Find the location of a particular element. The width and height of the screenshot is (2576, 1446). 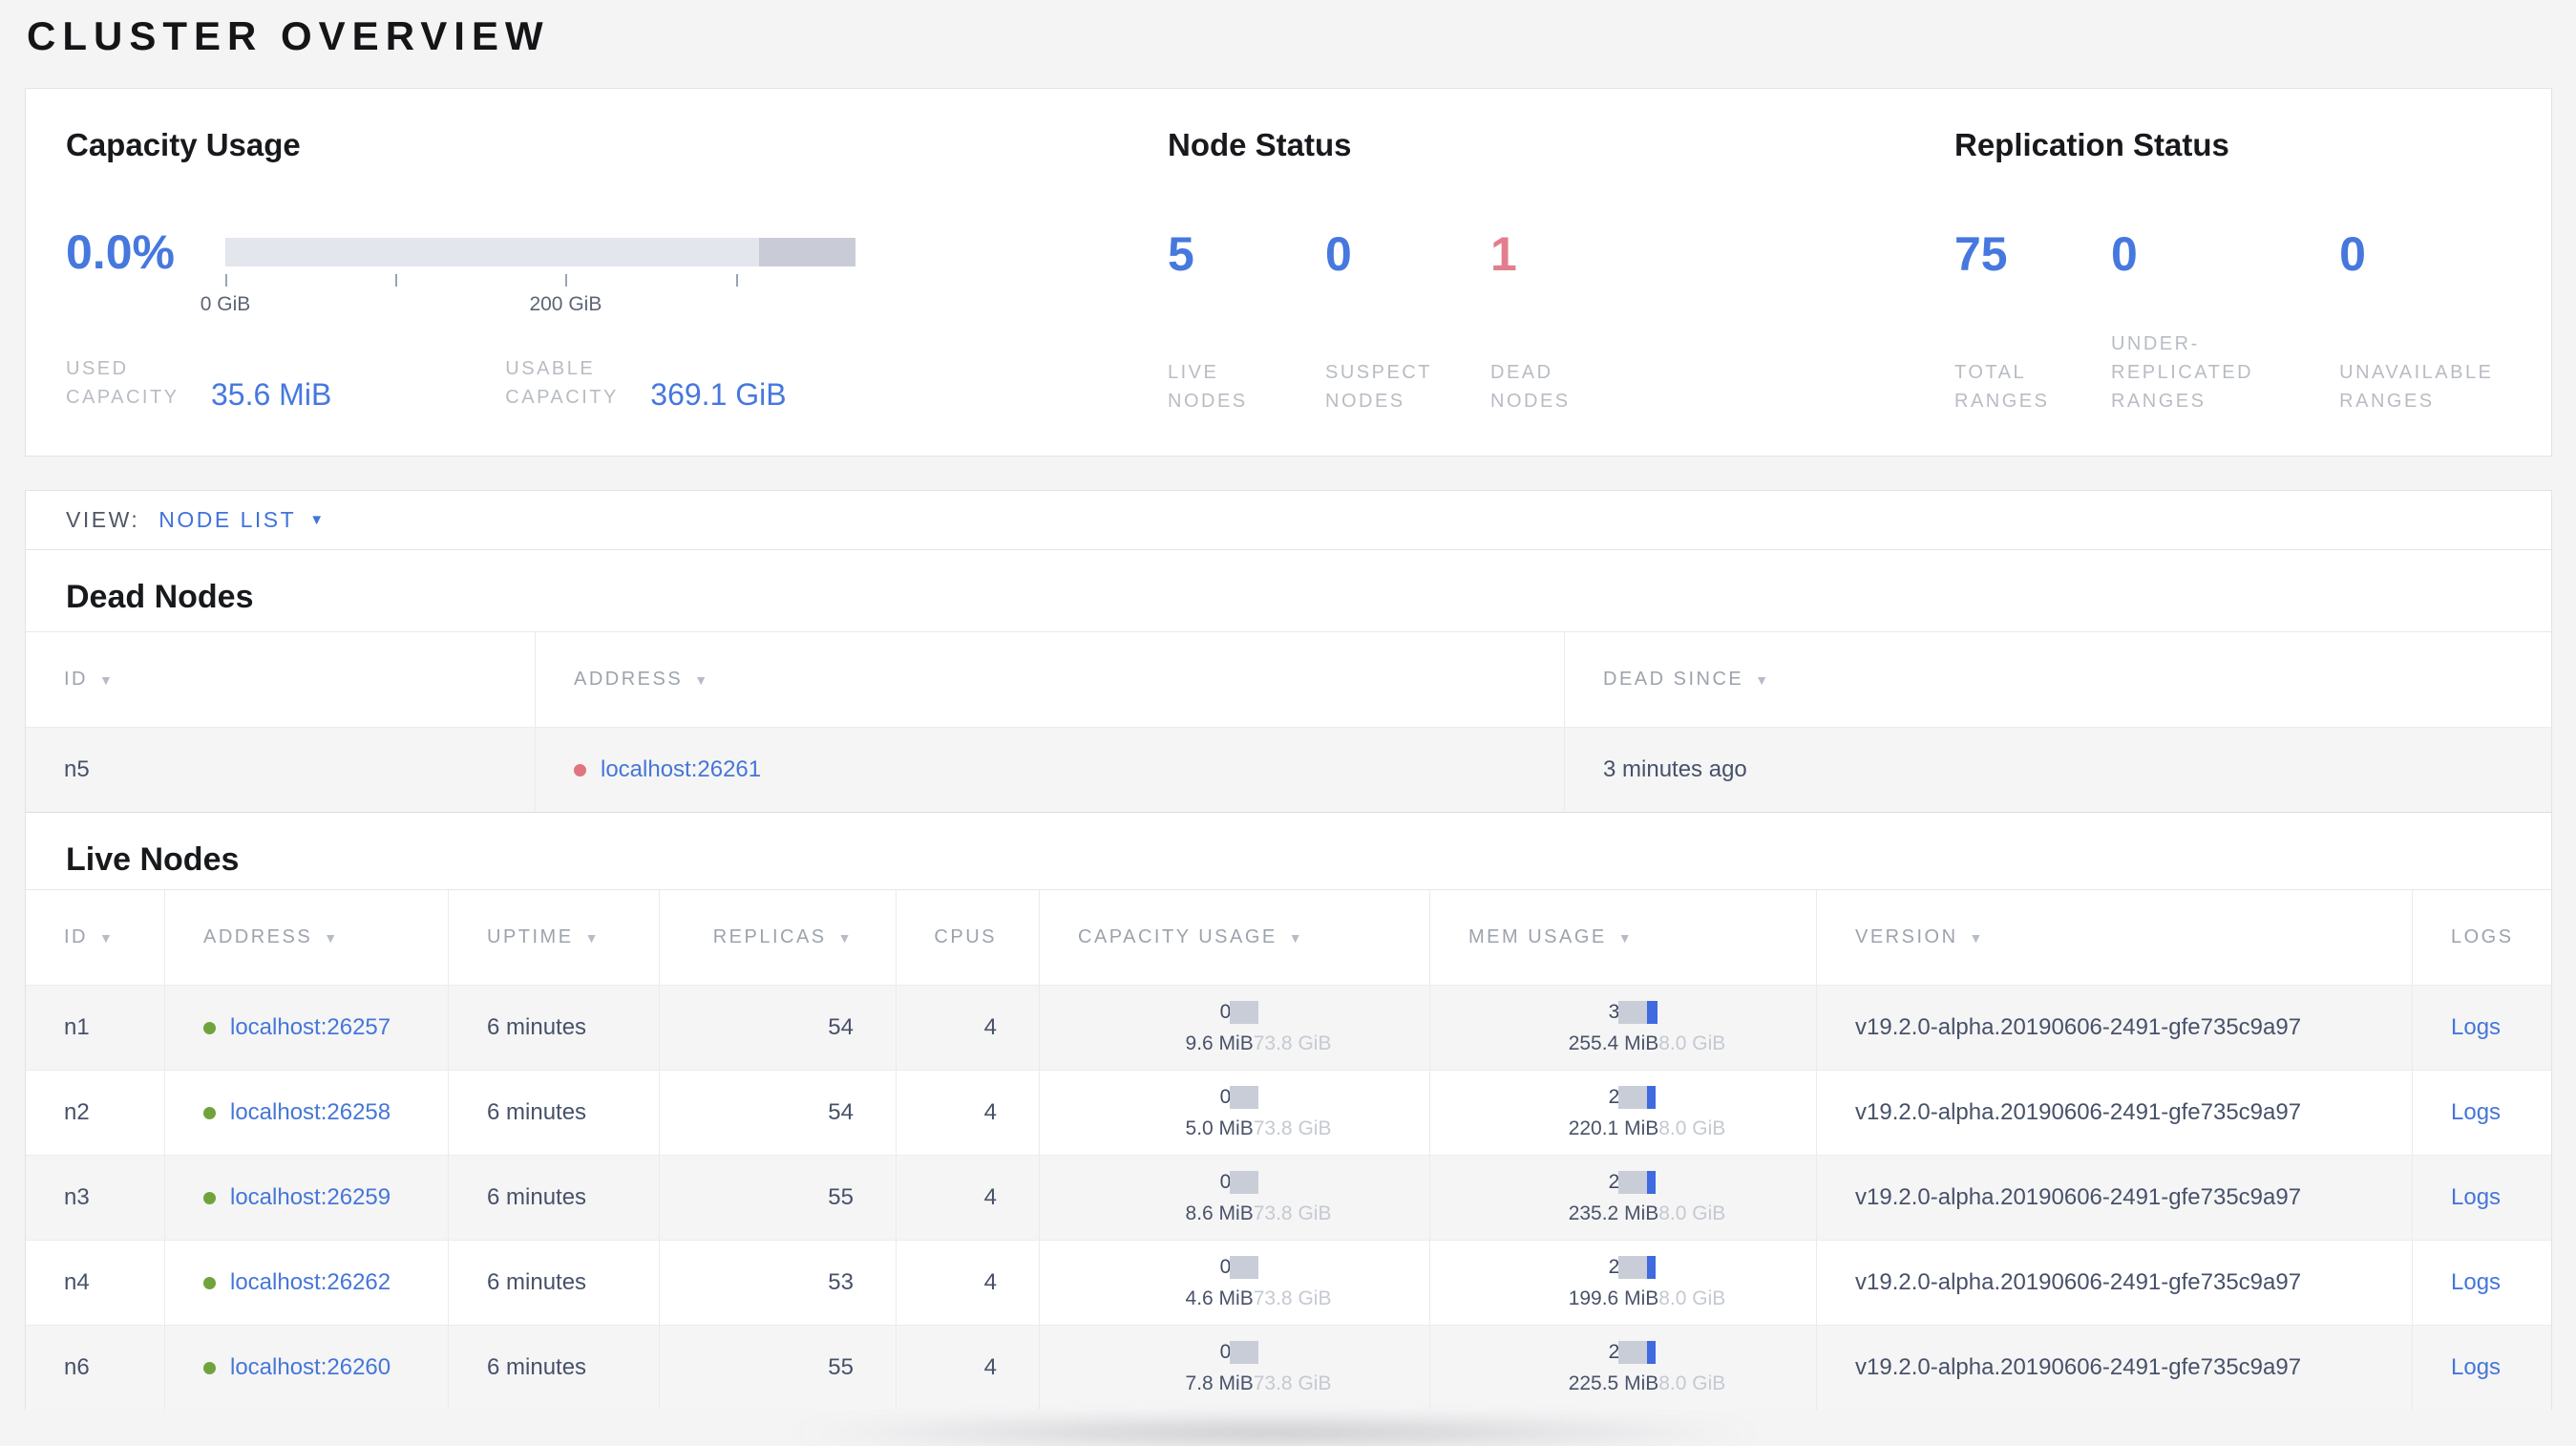

live-node-address-cell: localhost:26260 is located at coordinates (307, 1368).